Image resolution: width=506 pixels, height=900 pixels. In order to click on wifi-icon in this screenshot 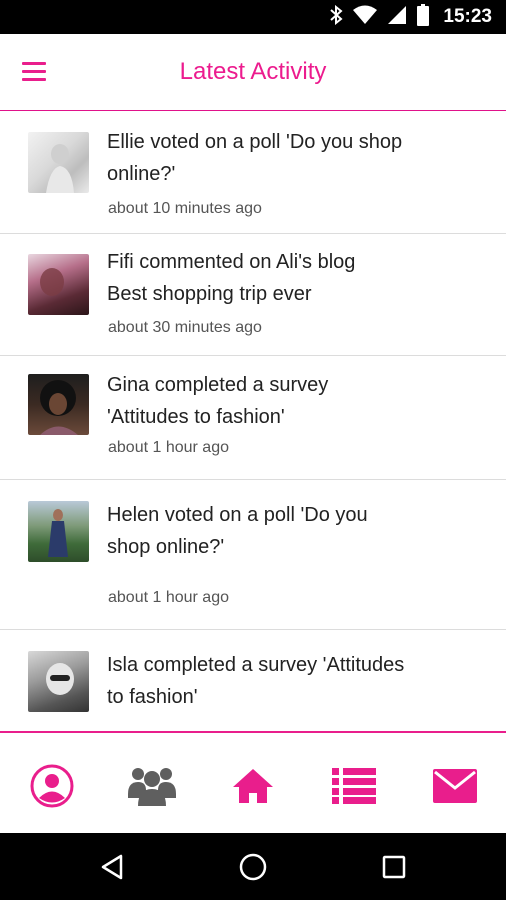, I will do `click(365, 17)`.